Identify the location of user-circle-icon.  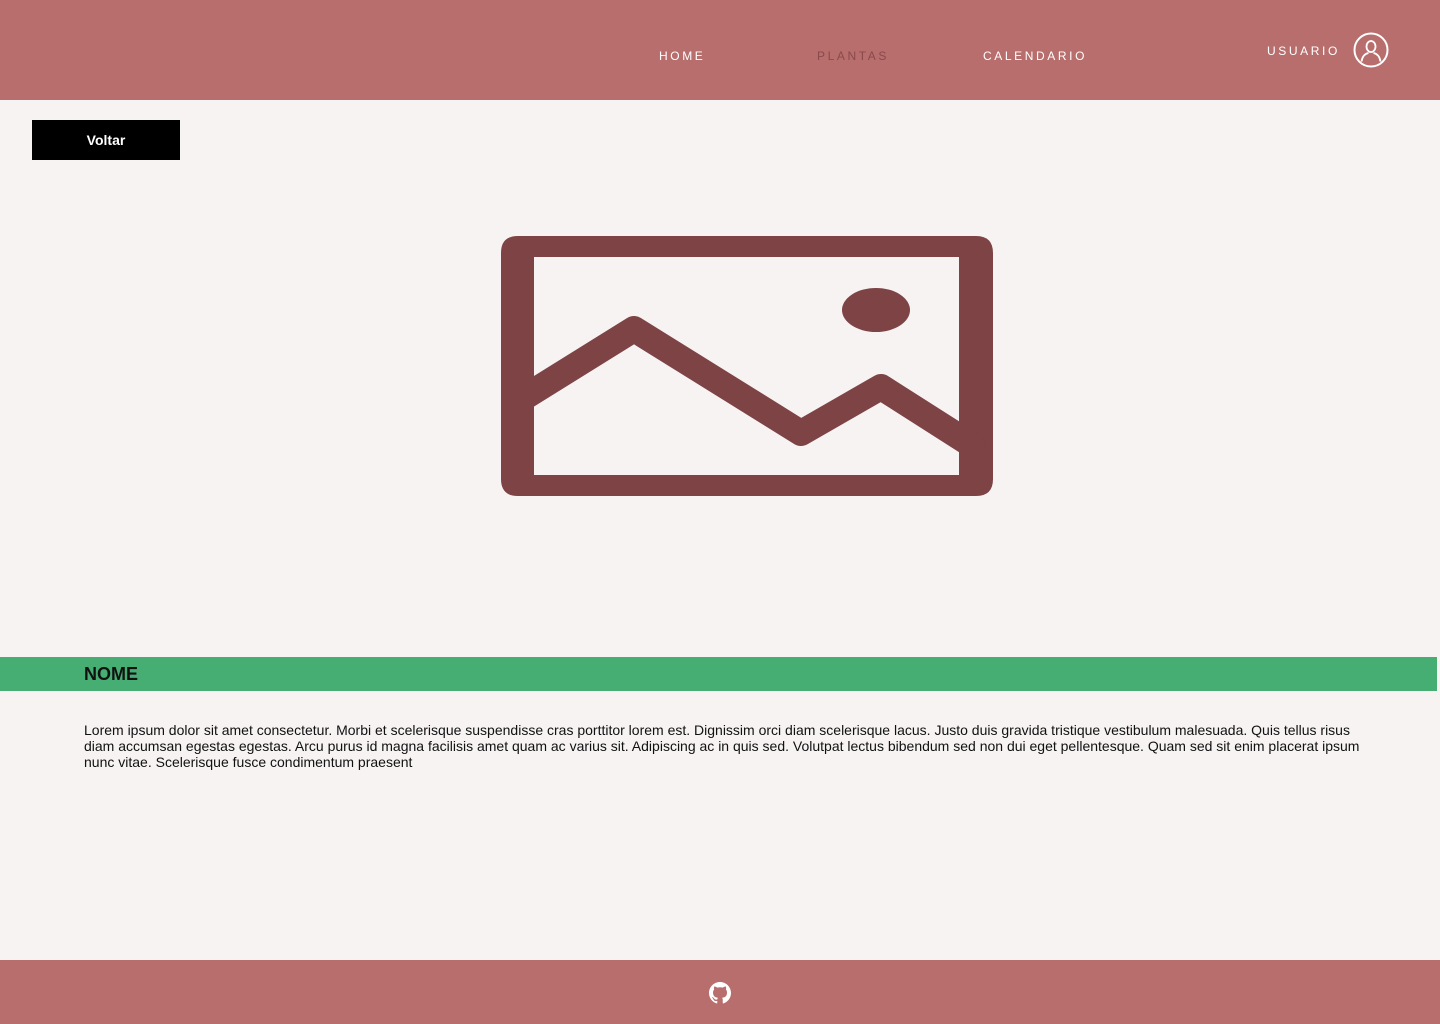
(1371, 50).